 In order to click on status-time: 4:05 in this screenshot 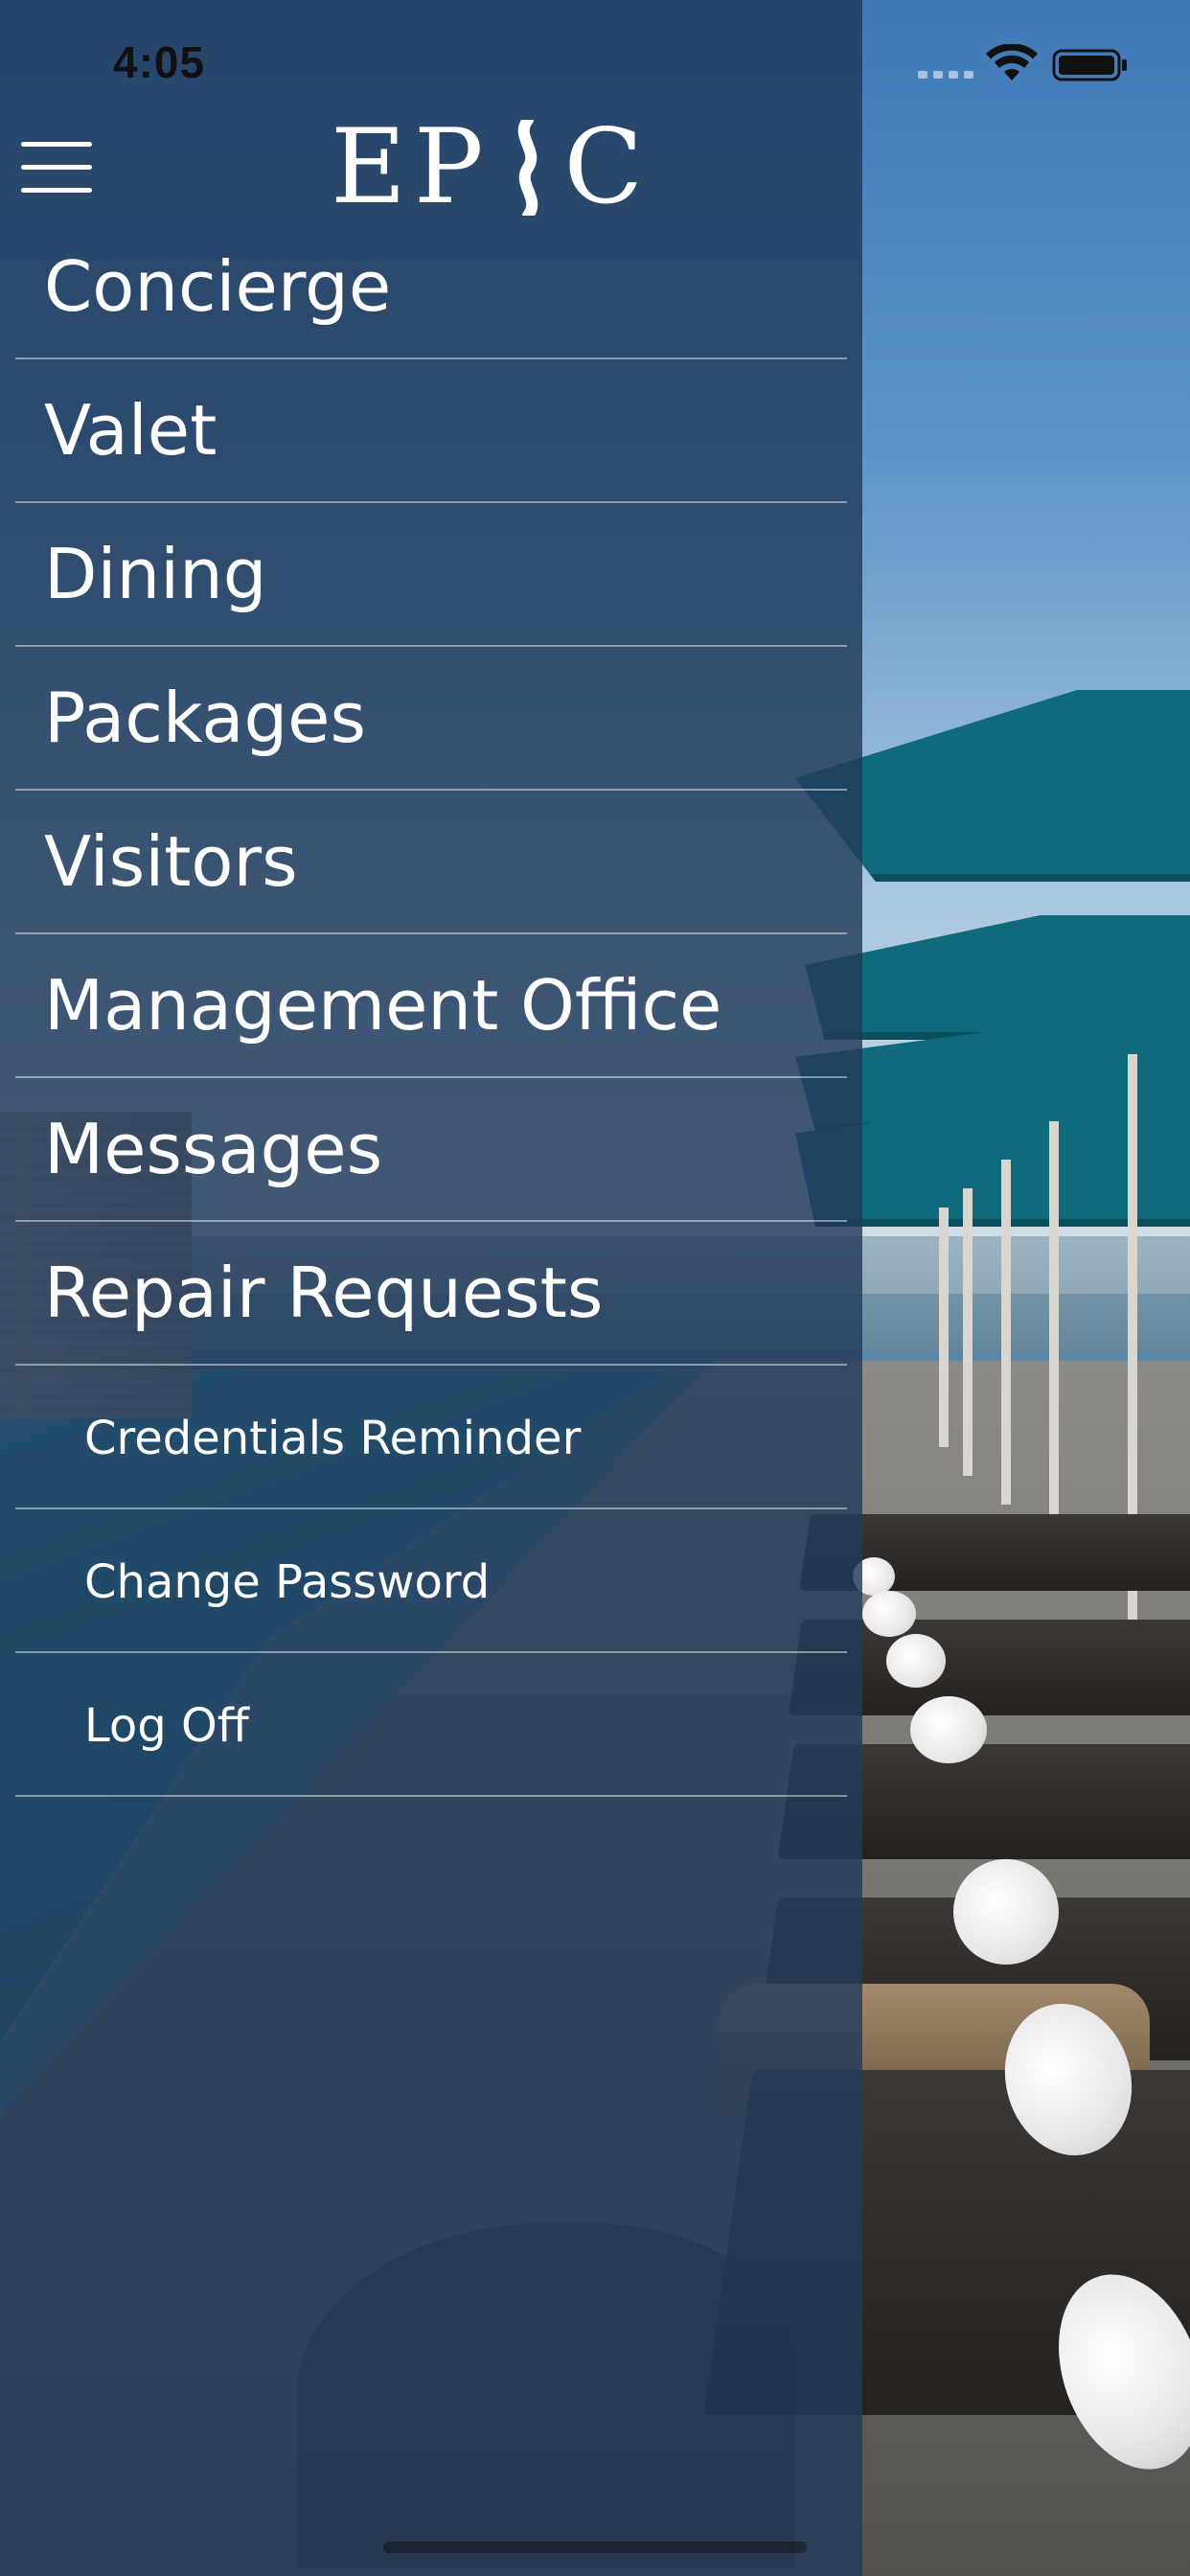, I will do `click(159, 62)`.